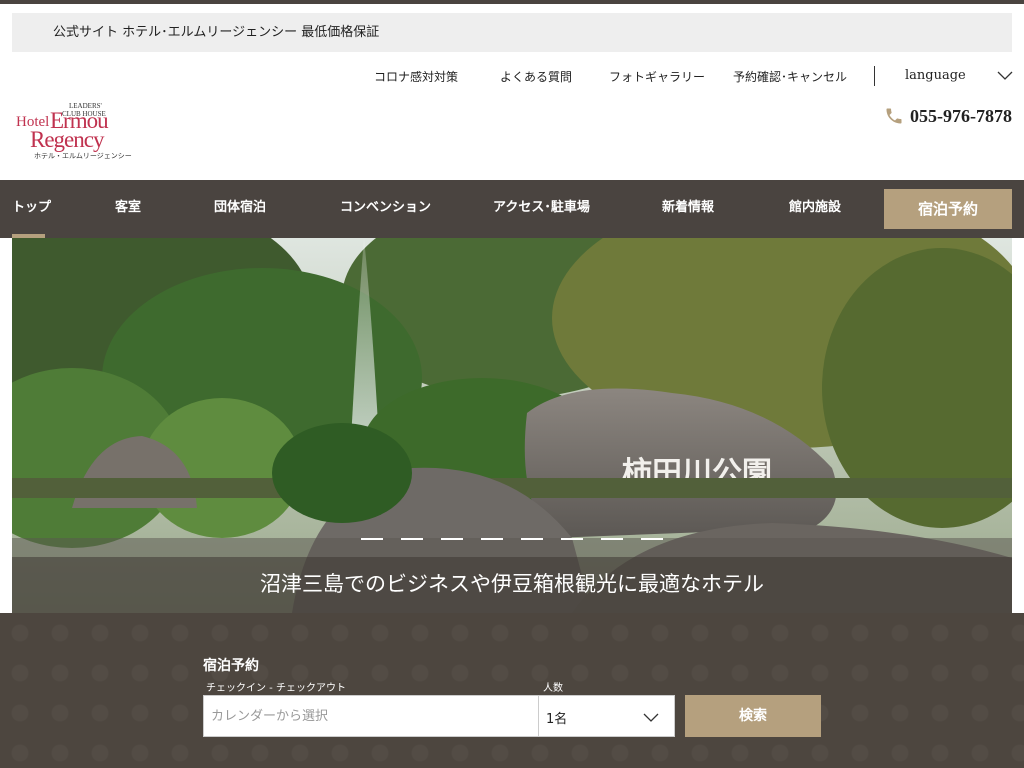 The height and width of the screenshot is (768, 1024). Describe the element at coordinates (753, 716) in the screenshot. I see `search-button: 検索` at that location.